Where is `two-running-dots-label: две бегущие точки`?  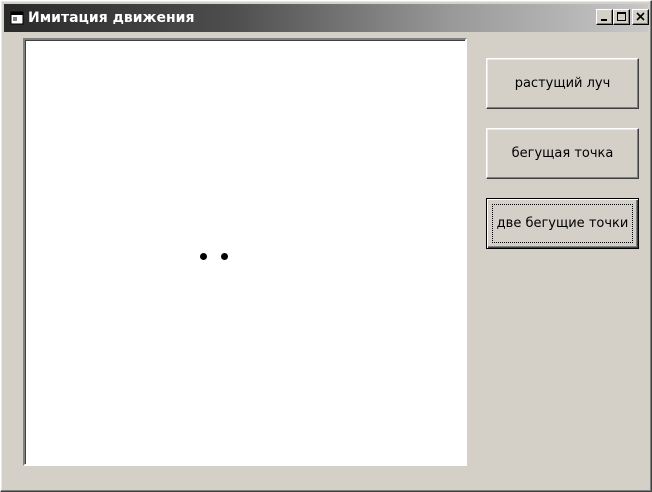
two-running-dots-label: две бегущие точки is located at coordinates (562, 223).